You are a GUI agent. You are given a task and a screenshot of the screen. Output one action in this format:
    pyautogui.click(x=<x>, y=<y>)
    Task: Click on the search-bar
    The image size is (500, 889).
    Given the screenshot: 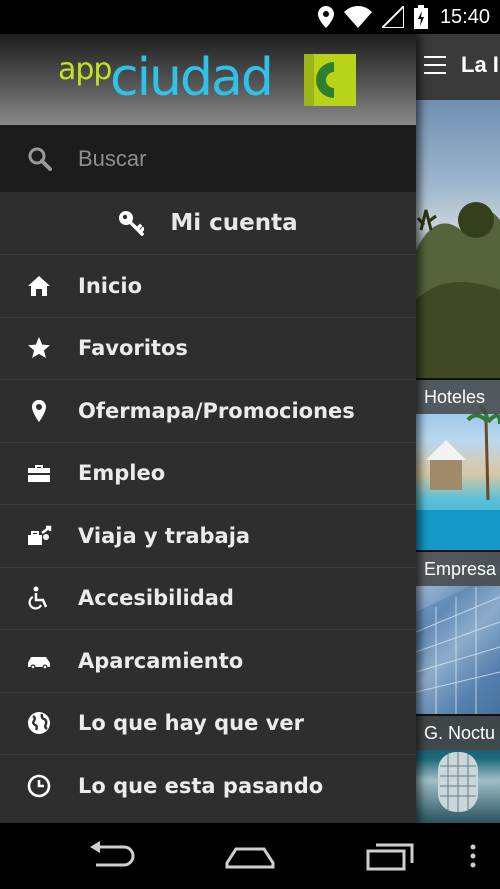 What is the action you would take?
    pyautogui.click(x=208, y=158)
    